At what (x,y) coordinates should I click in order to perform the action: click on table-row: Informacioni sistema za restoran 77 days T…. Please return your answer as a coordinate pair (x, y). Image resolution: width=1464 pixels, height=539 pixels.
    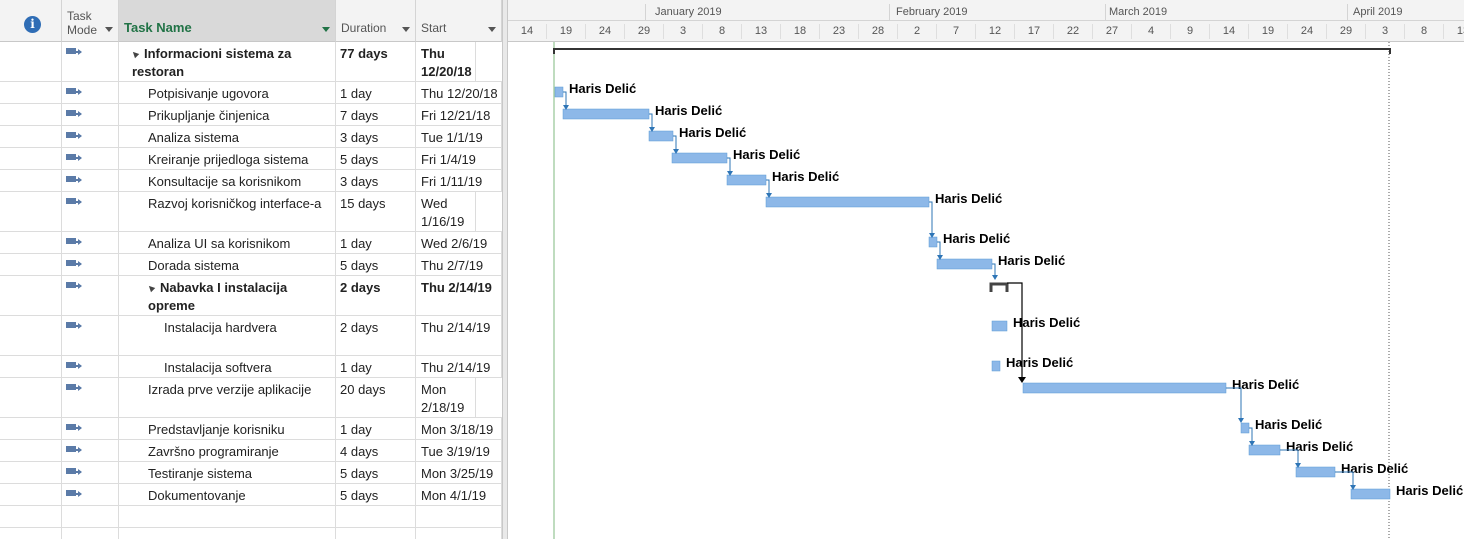
    Looking at the image, I should click on (251, 62).